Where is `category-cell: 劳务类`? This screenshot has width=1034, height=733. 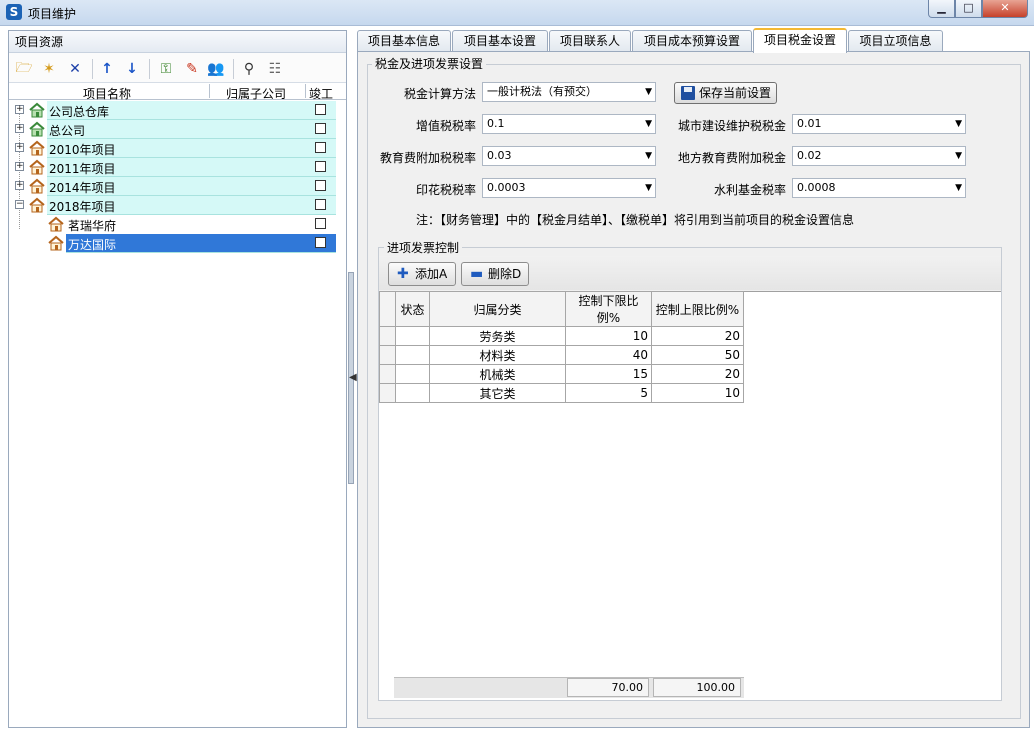
category-cell: 劳务类 is located at coordinates (497, 336).